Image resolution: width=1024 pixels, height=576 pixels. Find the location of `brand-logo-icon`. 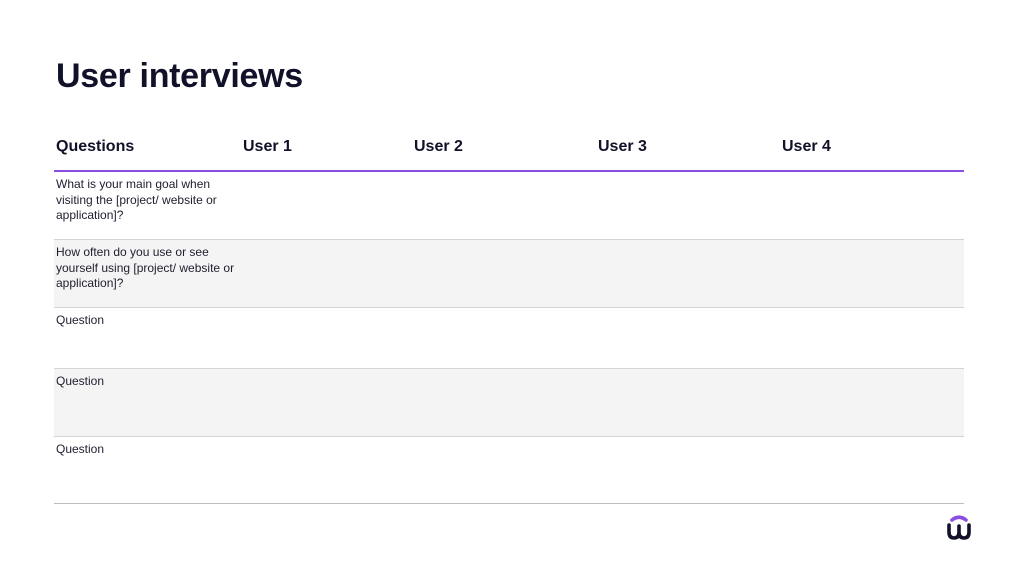

brand-logo-icon is located at coordinates (959, 528).